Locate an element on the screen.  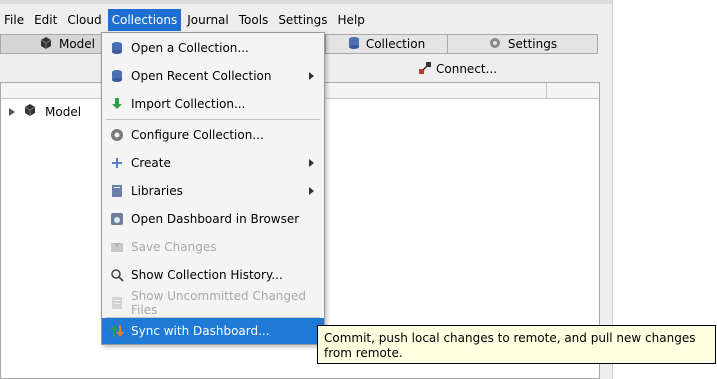
menu-cloud: Cloud is located at coordinates (84, 20).